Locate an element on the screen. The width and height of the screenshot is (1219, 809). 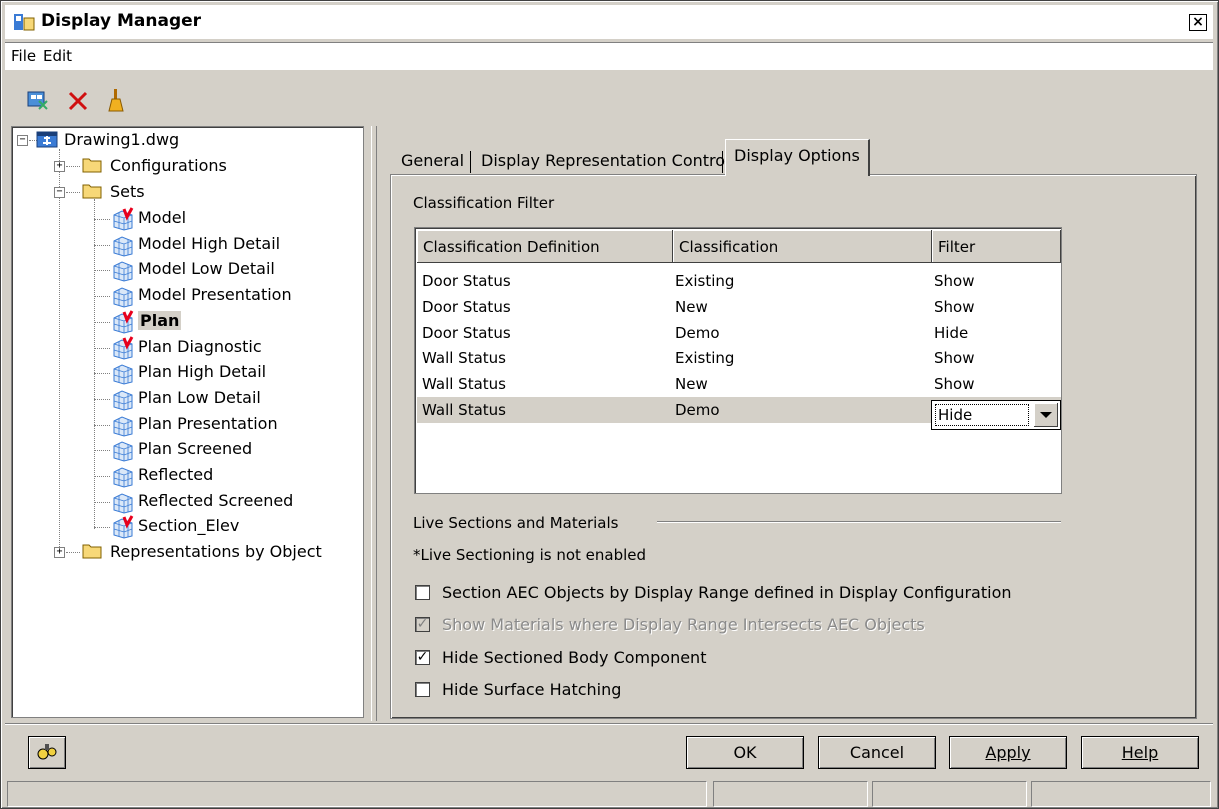
purge-icon is located at coordinates (38, 100).